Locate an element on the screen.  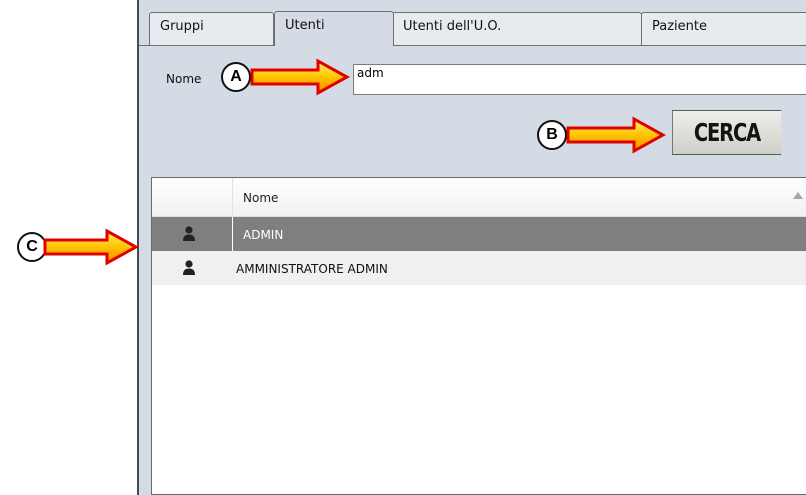
tab-utenti-uo: Utenti dell'U.O. is located at coordinates (517, 28).